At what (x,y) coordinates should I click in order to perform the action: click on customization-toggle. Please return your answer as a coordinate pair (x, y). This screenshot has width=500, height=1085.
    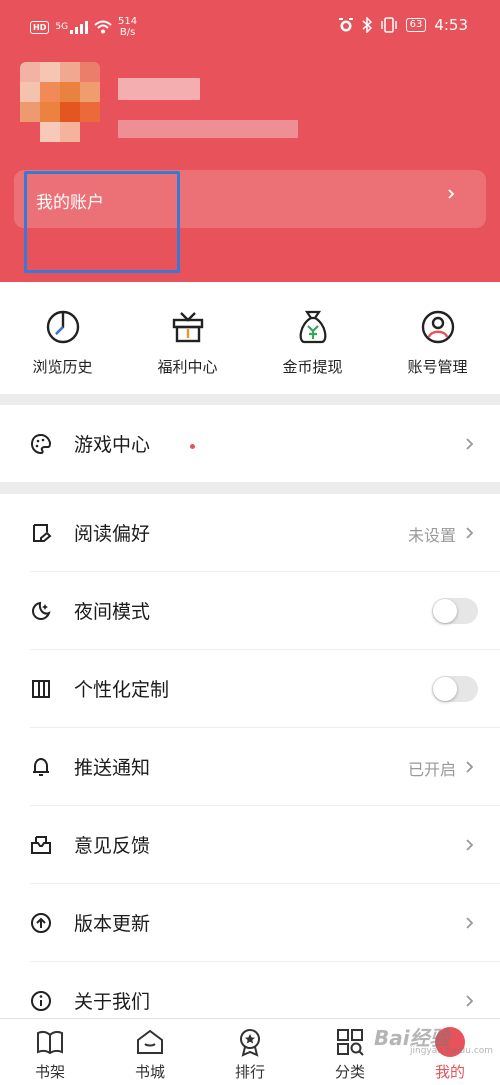
    Looking at the image, I should click on (455, 689).